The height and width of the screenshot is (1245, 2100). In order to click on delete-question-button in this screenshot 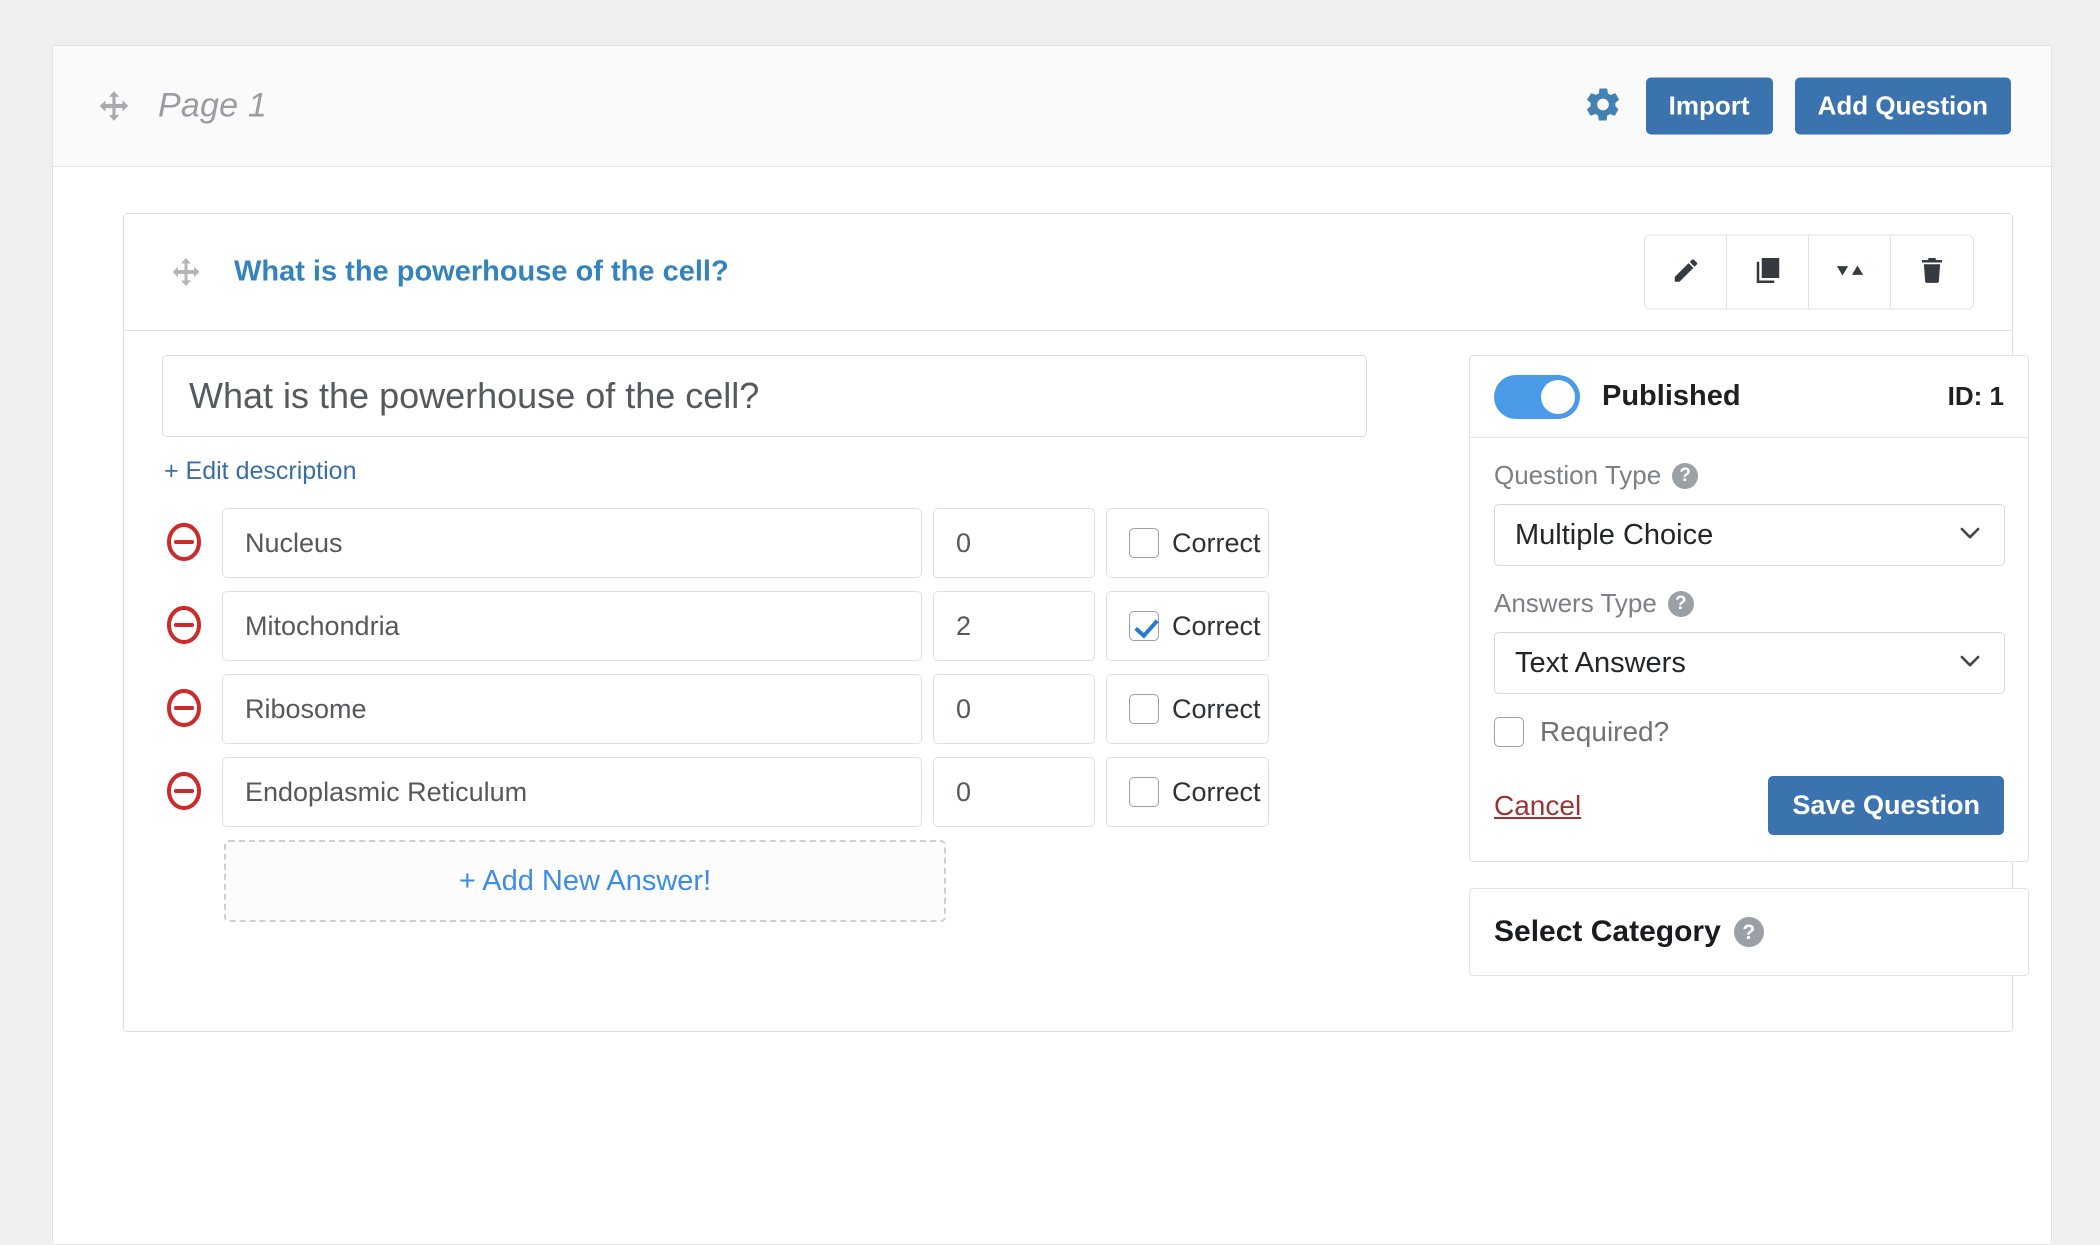, I will do `click(1932, 272)`.